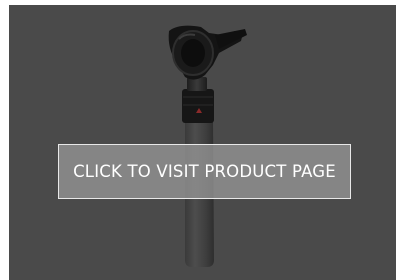 This screenshot has height=280, width=396. I want to click on visit-product-page-button: CLICK TO VISIT PRODUCT PAGE, so click(204, 171).